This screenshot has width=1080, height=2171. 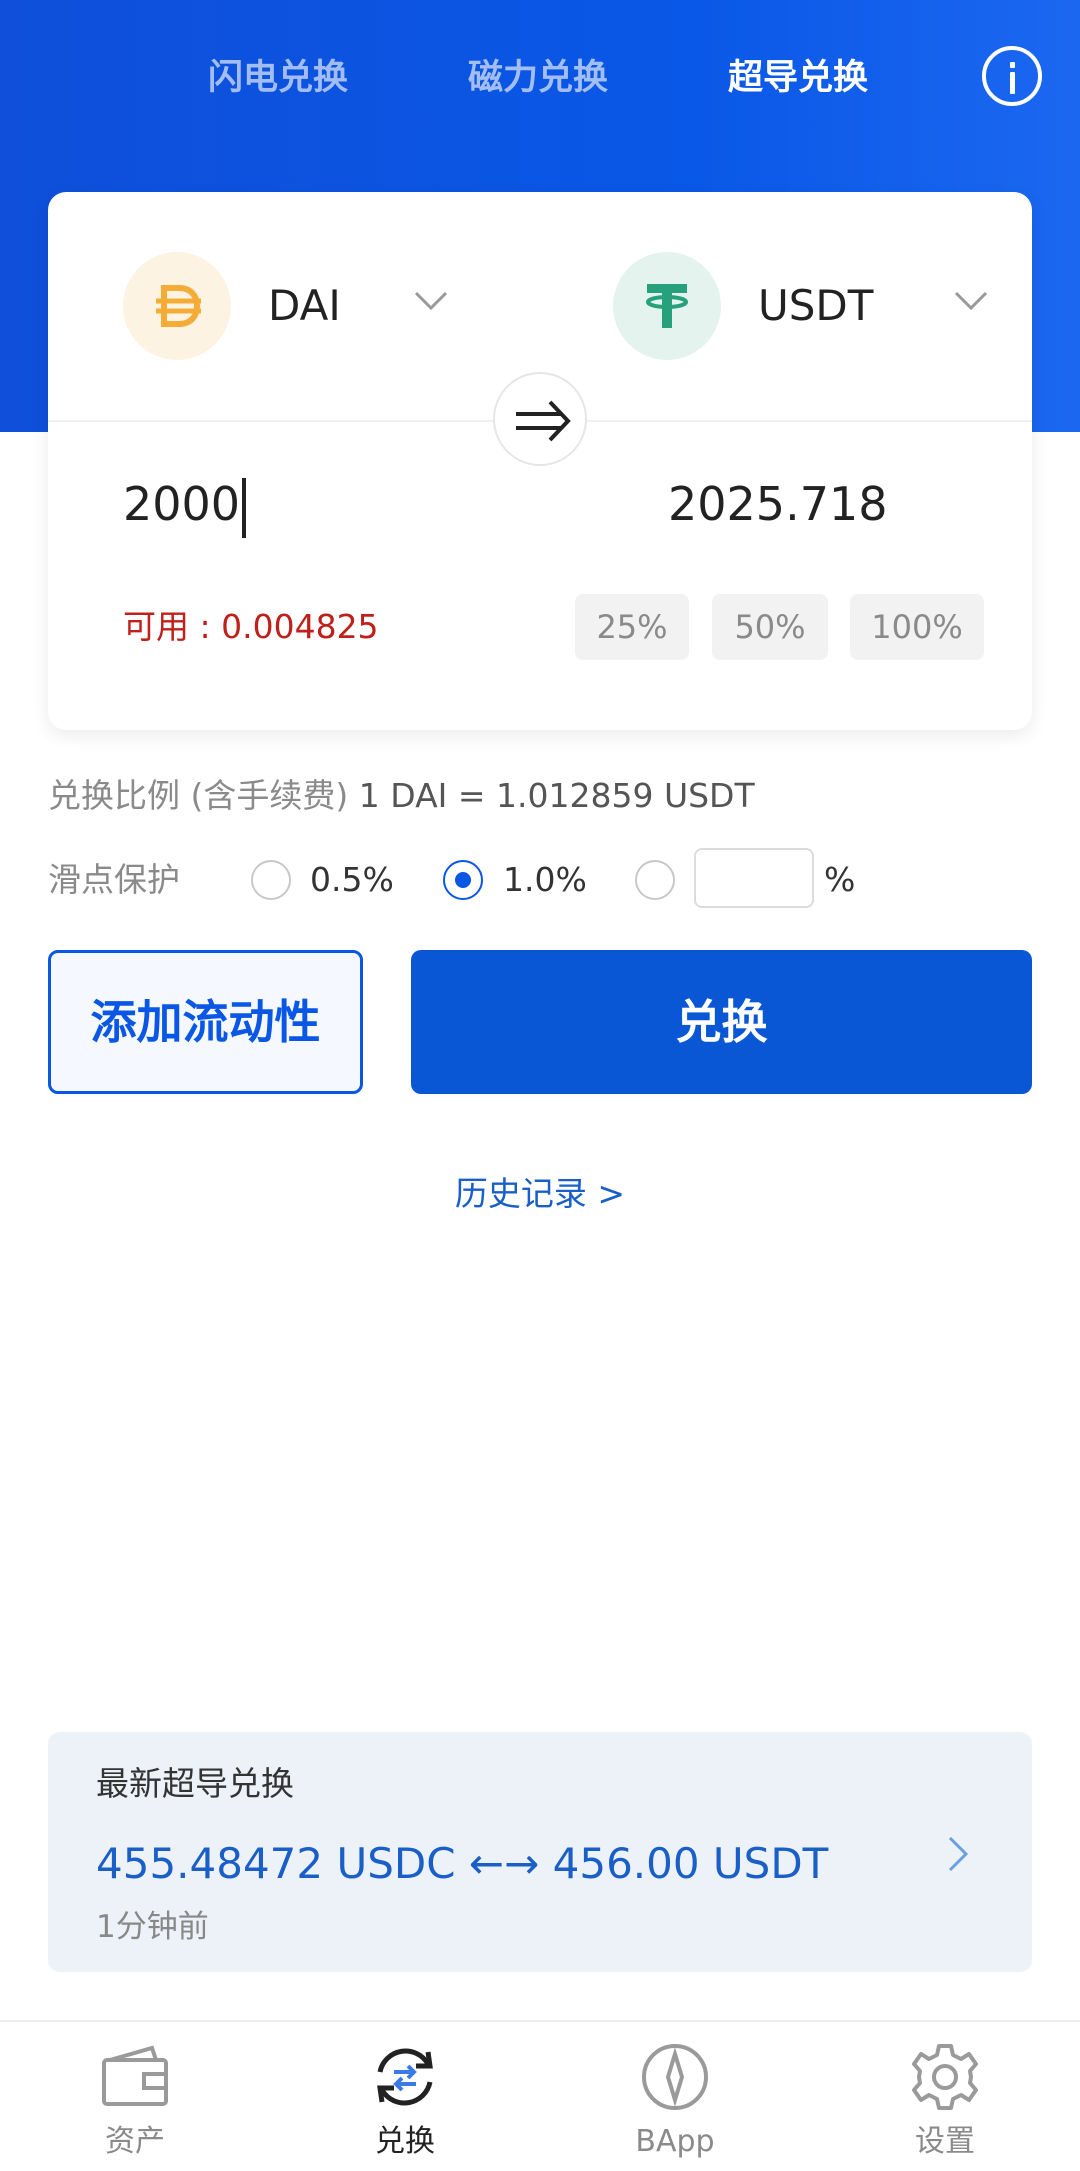 I want to click on double-arrow-right-icon, so click(x=543, y=421).